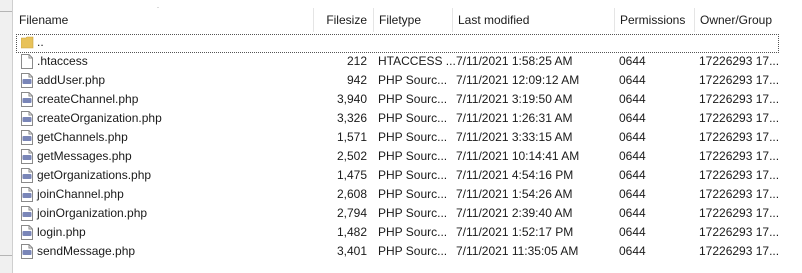 Image resolution: width=802 pixels, height=273 pixels. I want to click on filename-text: getChannels.php, so click(82, 137).